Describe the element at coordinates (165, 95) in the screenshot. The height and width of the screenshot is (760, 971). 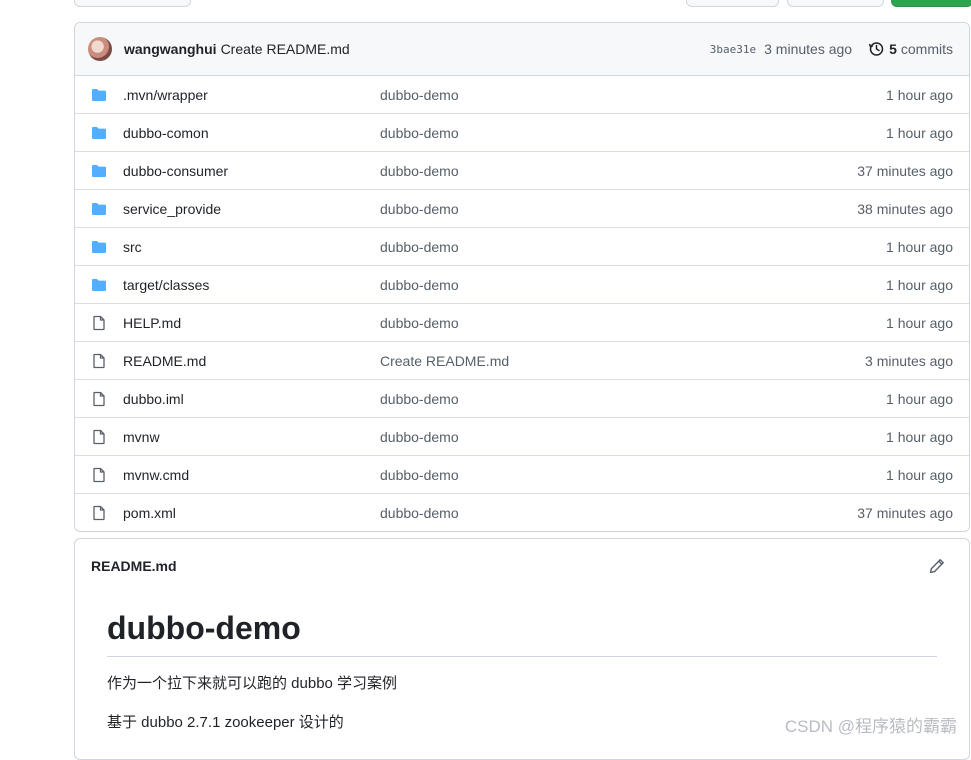
I see `file-name-link: .mvn/wrapper` at that location.